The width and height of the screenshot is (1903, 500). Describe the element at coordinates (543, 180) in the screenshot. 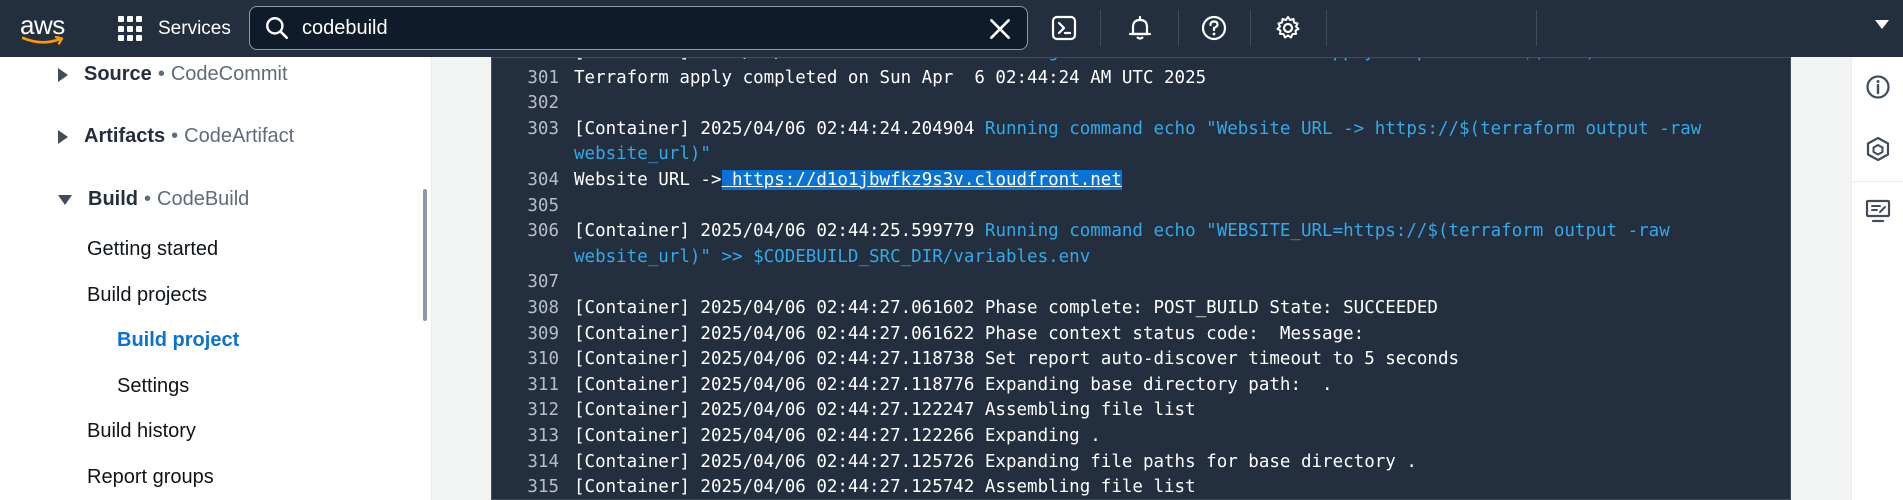

I see `log-line-number: 304` at that location.